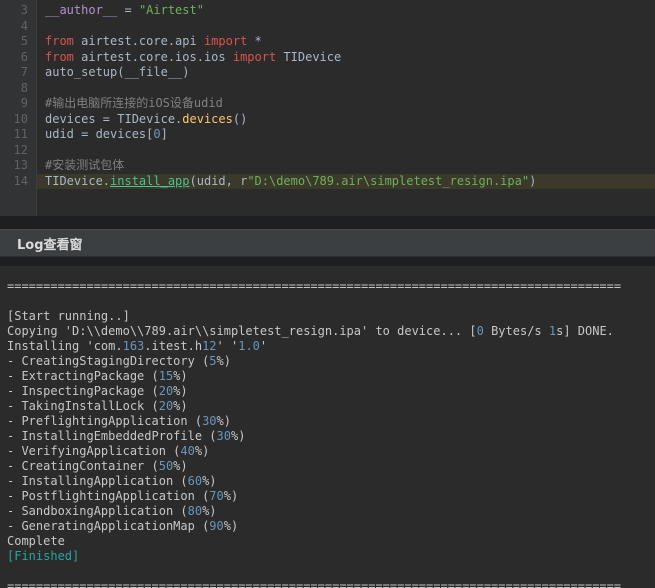 This screenshot has width=655, height=588. Describe the element at coordinates (331, 541) in the screenshot. I see `log-line: Complete` at that location.